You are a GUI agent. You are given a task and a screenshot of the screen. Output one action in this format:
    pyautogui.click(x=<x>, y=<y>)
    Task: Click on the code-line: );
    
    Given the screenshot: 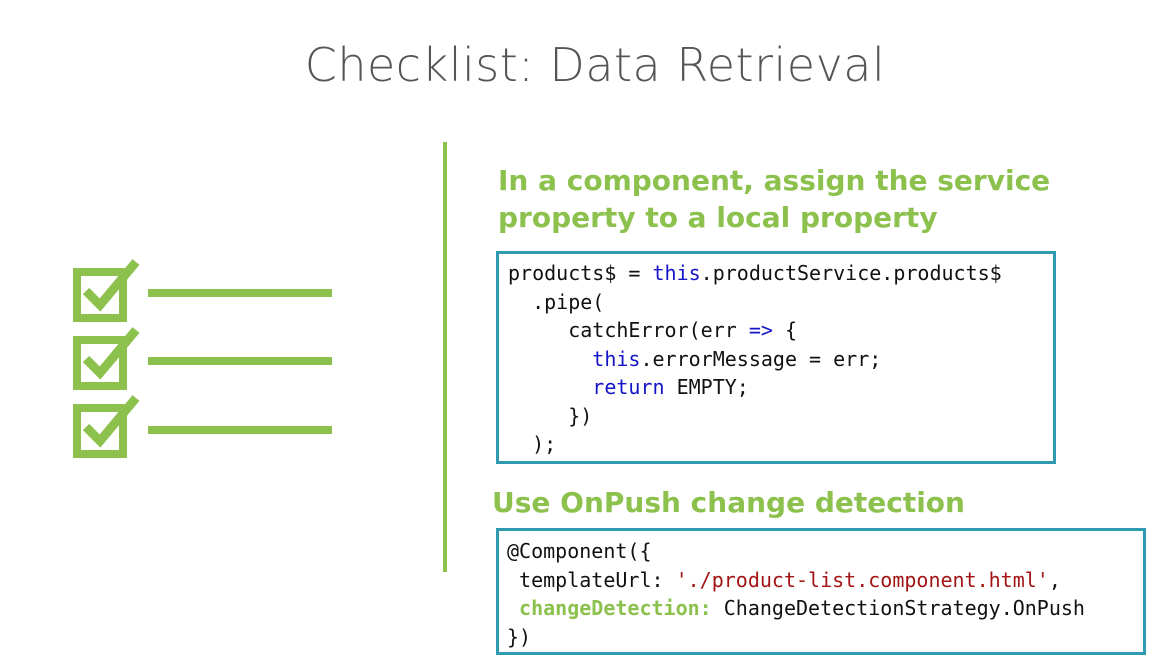 What is the action you would take?
    pyautogui.click(x=532, y=444)
    